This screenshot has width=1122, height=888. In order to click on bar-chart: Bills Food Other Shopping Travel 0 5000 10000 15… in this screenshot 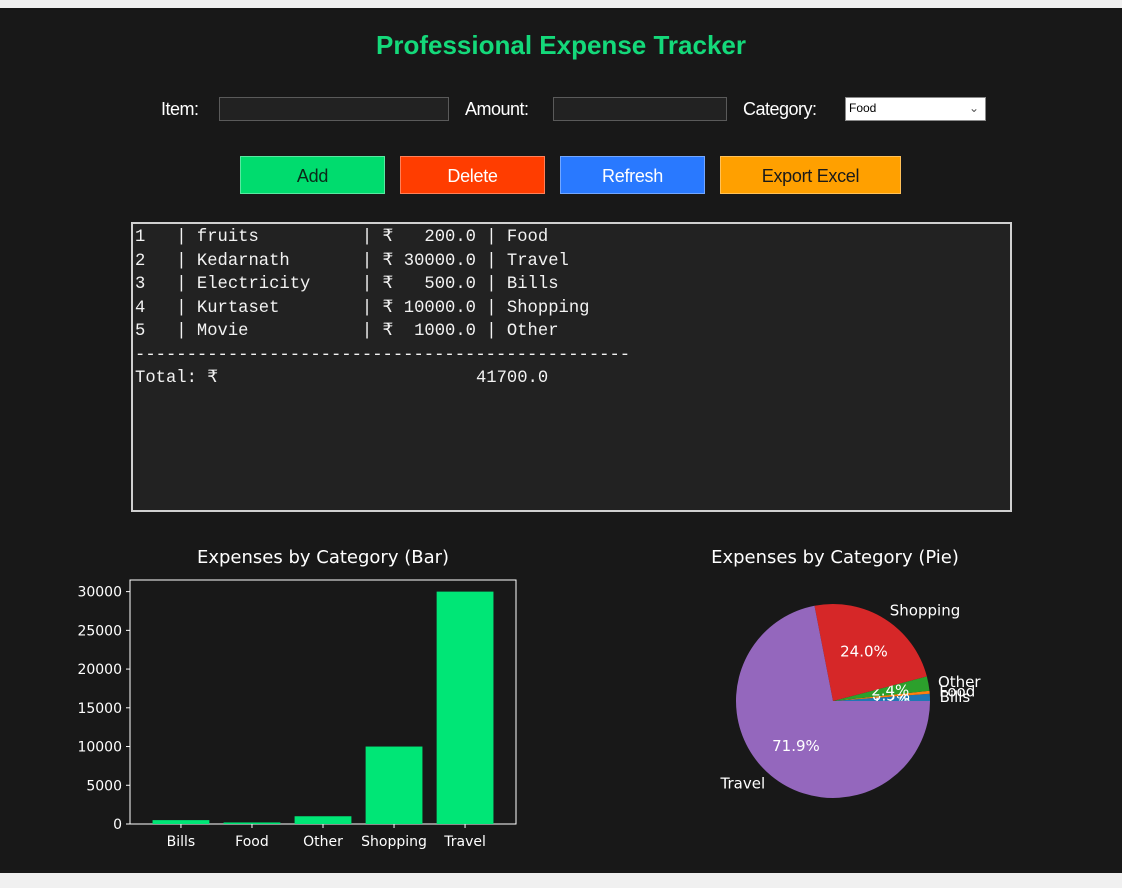, I will do `click(297, 714)`.